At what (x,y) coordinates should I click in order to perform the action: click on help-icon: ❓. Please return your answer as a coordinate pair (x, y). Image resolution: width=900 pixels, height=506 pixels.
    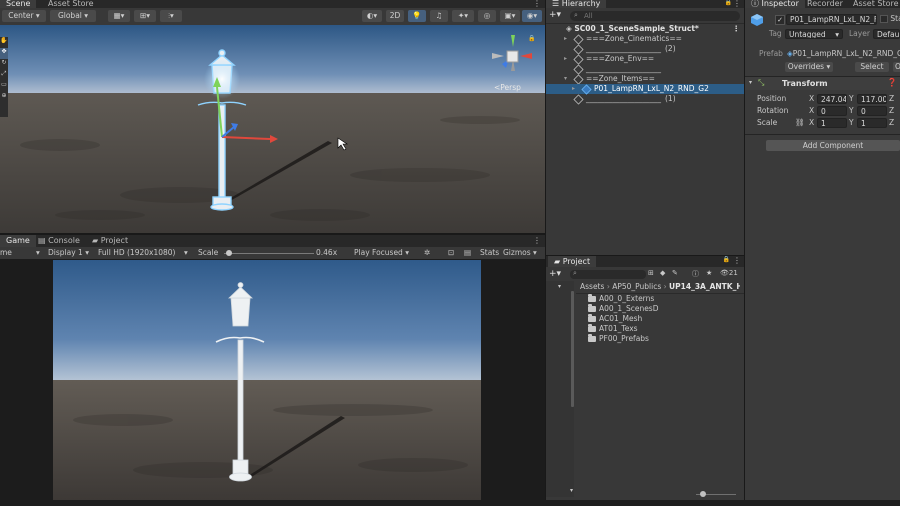
    Looking at the image, I should click on (892, 82).